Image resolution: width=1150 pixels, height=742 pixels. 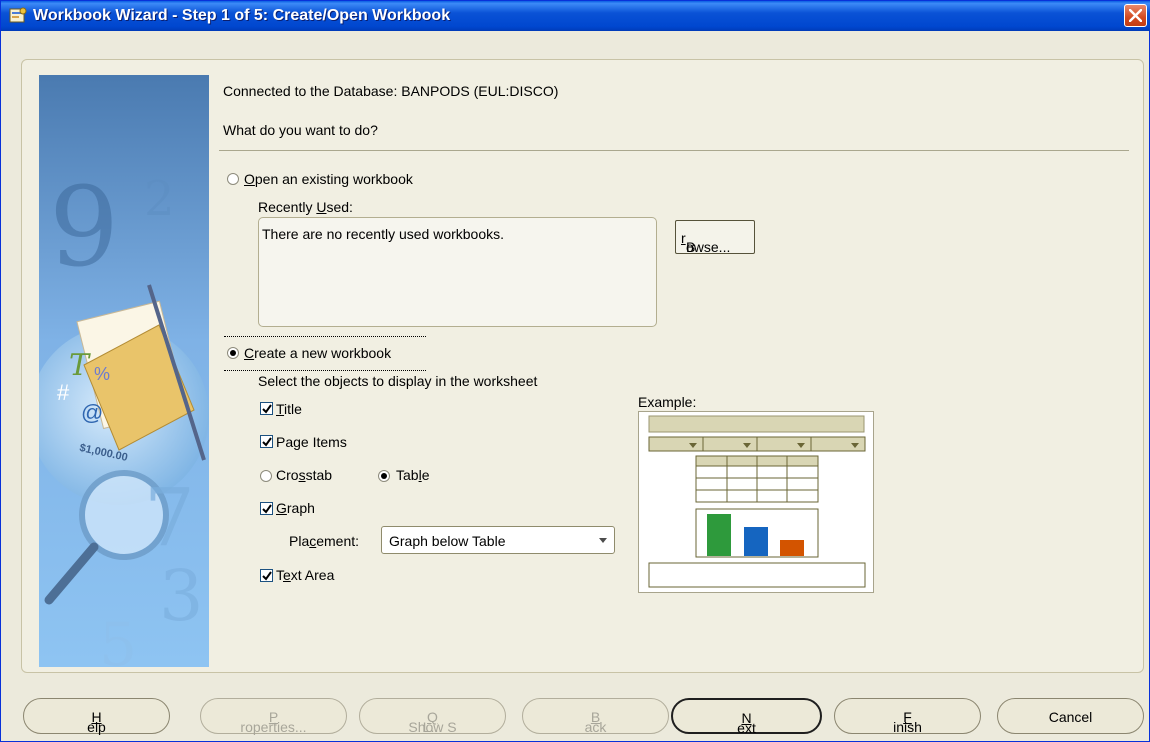 I want to click on cancel-button: Cancel, so click(x=1070, y=716).